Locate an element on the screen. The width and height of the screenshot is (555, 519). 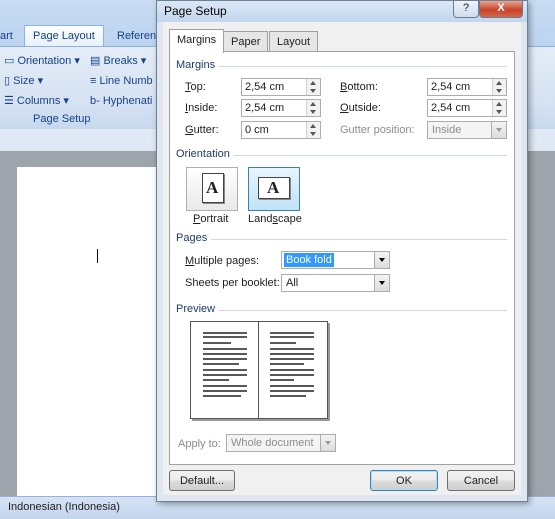
landscape-button: A is located at coordinates (274, 189).